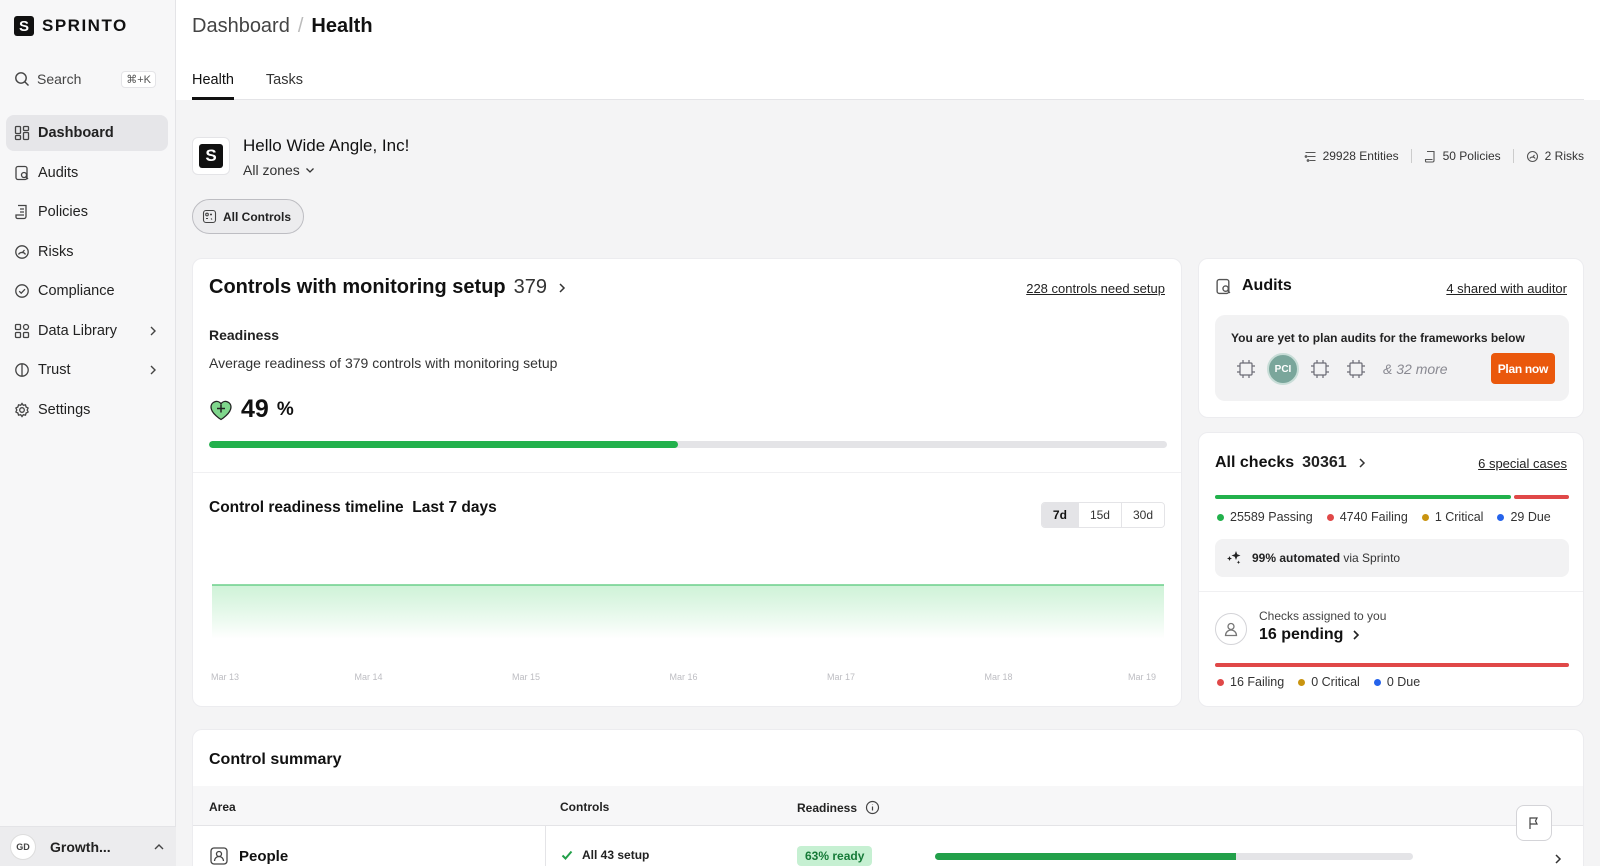 The height and width of the screenshot is (866, 1600). What do you see at coordinates (1250, 682) in the screenshot?
I see `legend-failing: 16 Failing` at bounding box center [1250, 682].